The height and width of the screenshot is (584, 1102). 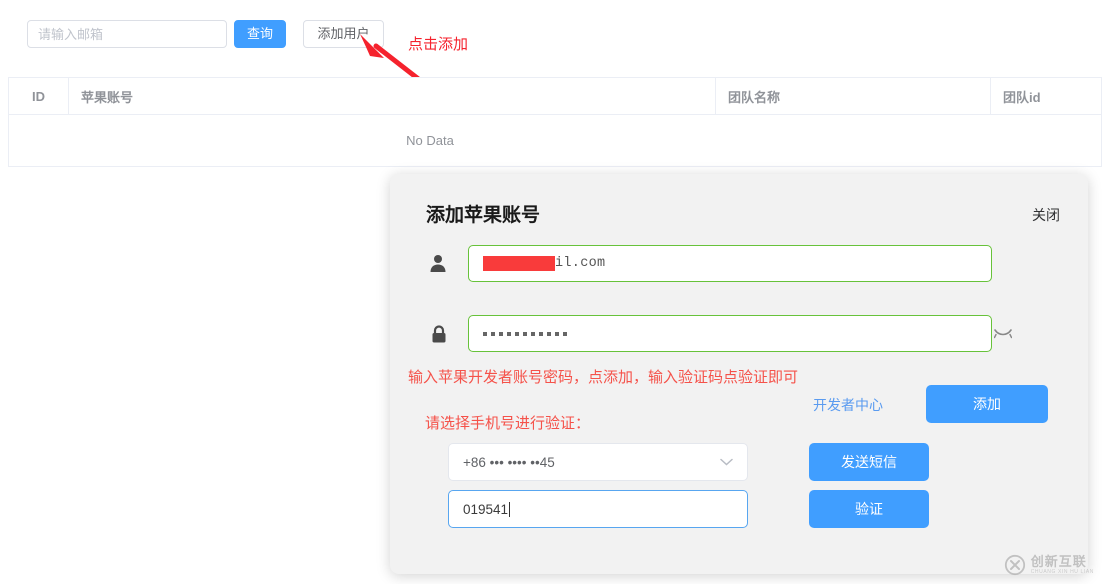 I want to click on table-header-apple-account: 苹果账号, so click(x=392, y=96).